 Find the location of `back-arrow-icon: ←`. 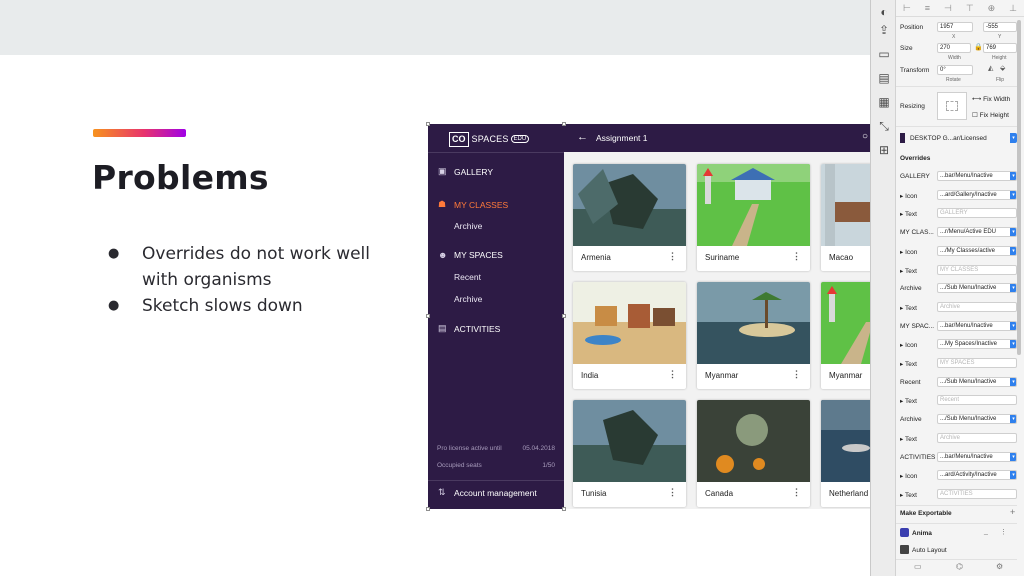

back-arrow-icon: ← is located at coordinates (582, 137).